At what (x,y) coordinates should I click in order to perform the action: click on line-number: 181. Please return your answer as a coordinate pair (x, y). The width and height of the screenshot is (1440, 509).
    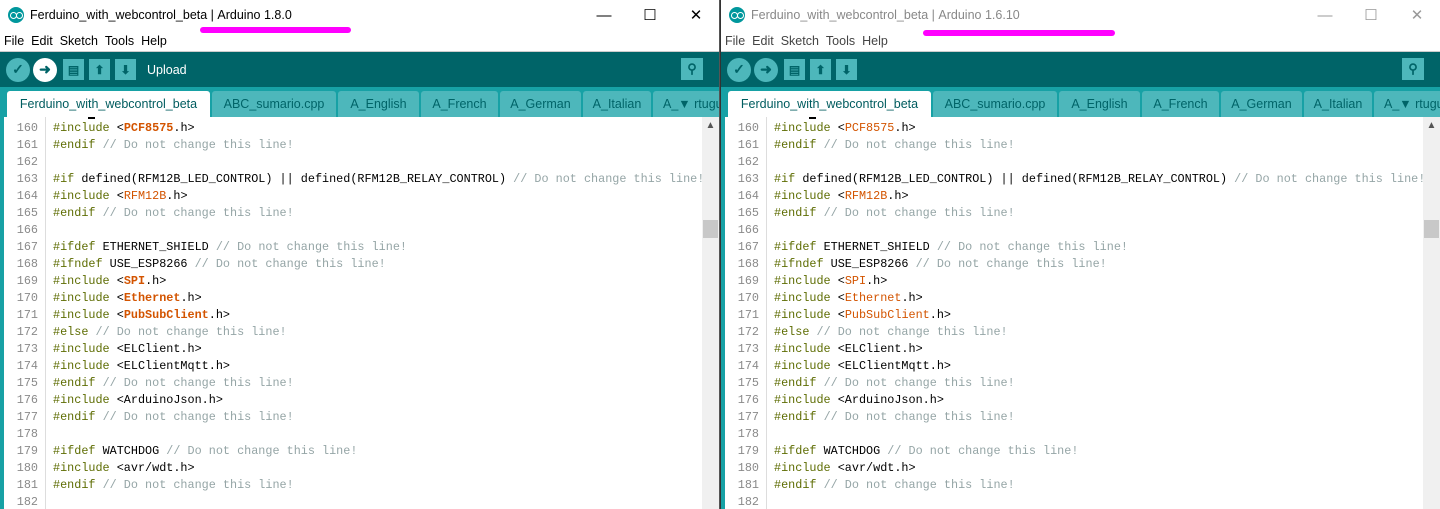
    Looking at the image, I should click on (27, 485).